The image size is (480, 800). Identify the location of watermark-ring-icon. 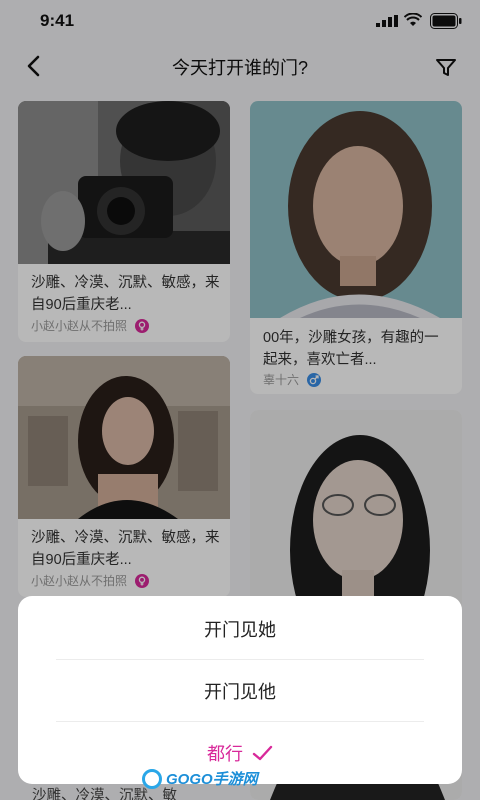
(152, 778).